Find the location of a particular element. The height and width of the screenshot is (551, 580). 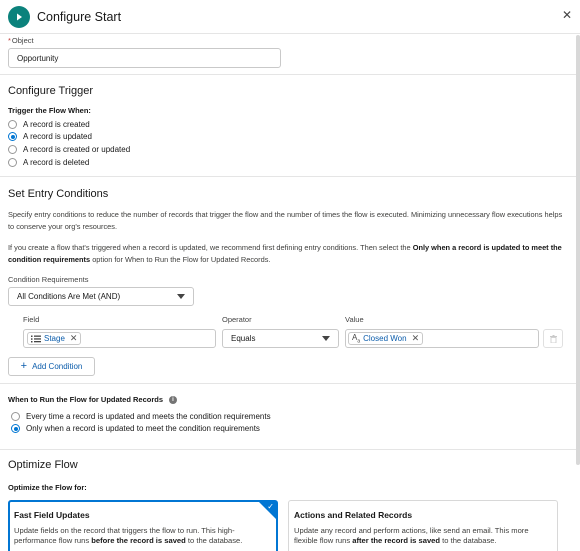

trigger-when-label: Trigger the Flow When: is located at coordinates (49, 110).